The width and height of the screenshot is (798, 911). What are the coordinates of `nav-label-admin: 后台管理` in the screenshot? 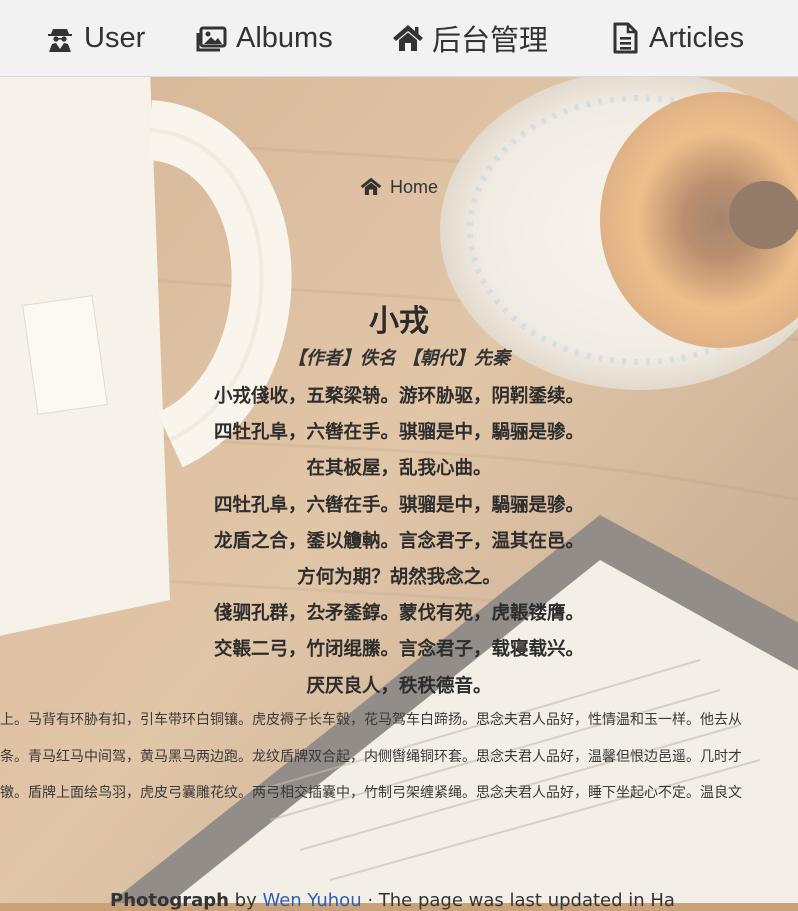 It's located at (490, 41).